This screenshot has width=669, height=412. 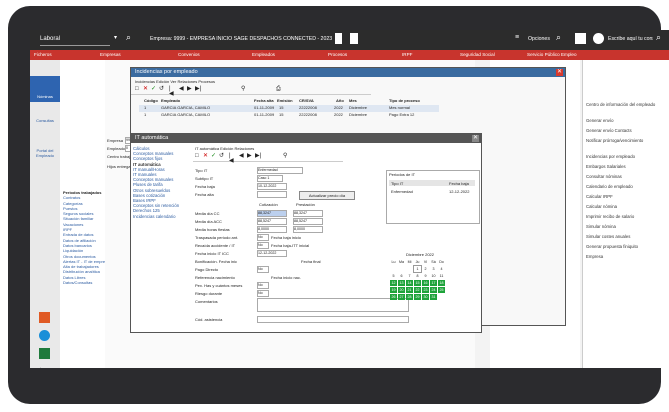 I want to click on nav-item: Datos/Consultas, so click(x=86, y=282).